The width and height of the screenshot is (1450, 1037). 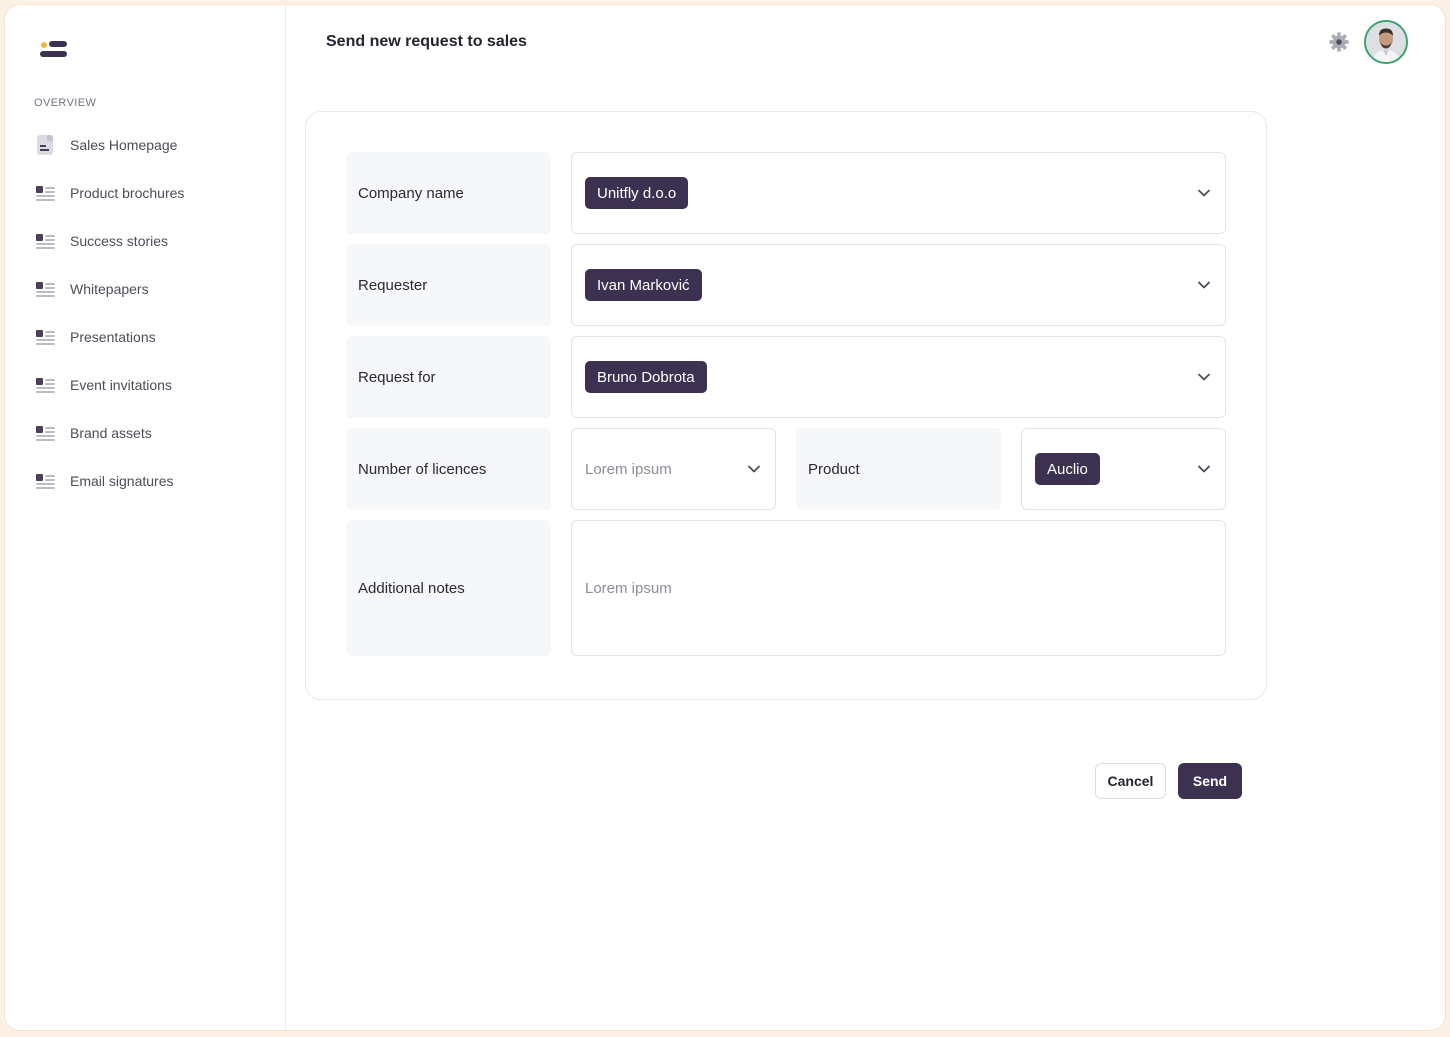 What do you see at coordinates (1339, 42) in the screenshot?
I see `gear-icon` at bounding box center [1339, 42].